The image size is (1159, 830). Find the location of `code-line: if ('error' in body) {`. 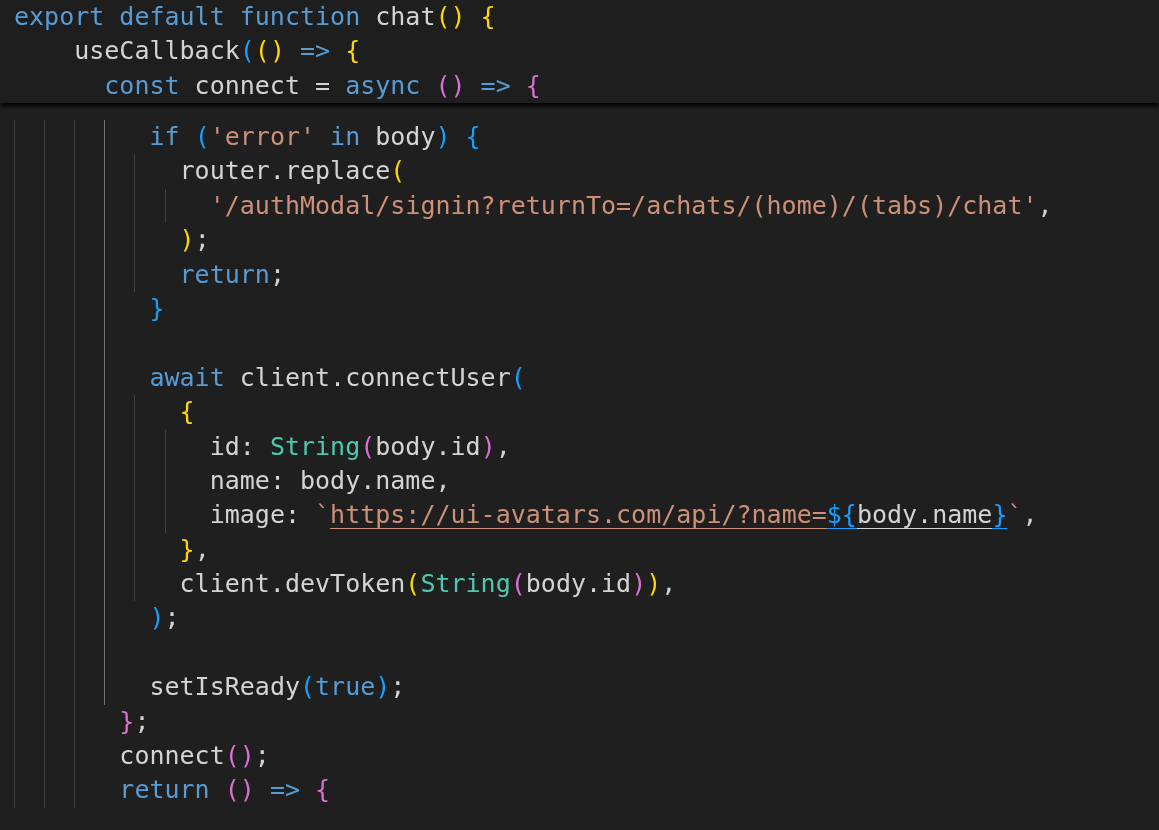

code-line: if ('error' in body) { is located at coordinates (315, 137).